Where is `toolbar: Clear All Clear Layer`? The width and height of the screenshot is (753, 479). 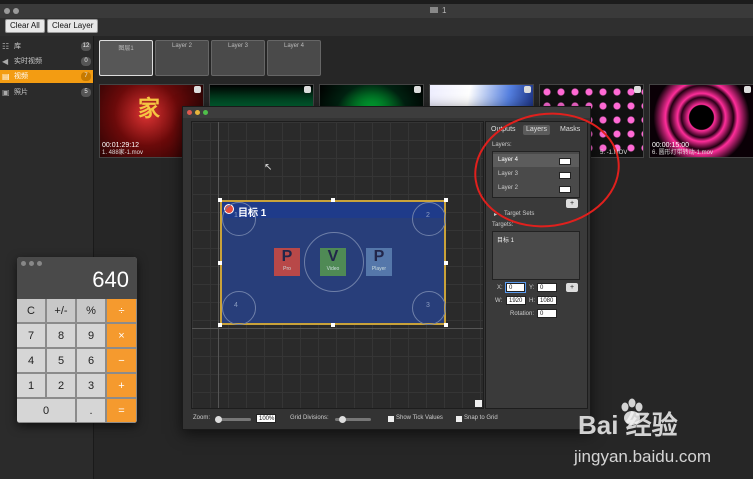
toolbar: Clear All Clear Layer is located at coordinates (376, 27).